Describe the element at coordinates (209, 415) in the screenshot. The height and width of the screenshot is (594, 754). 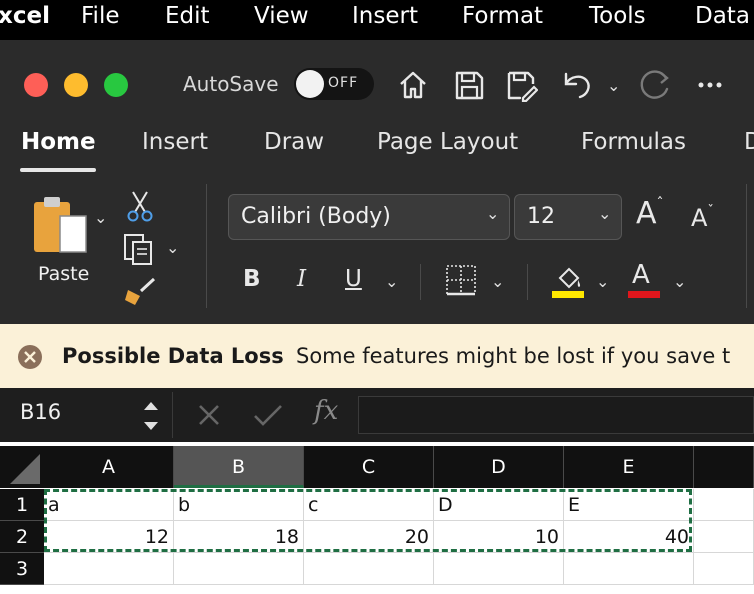
I see `cancel-entry-icon` at that location.